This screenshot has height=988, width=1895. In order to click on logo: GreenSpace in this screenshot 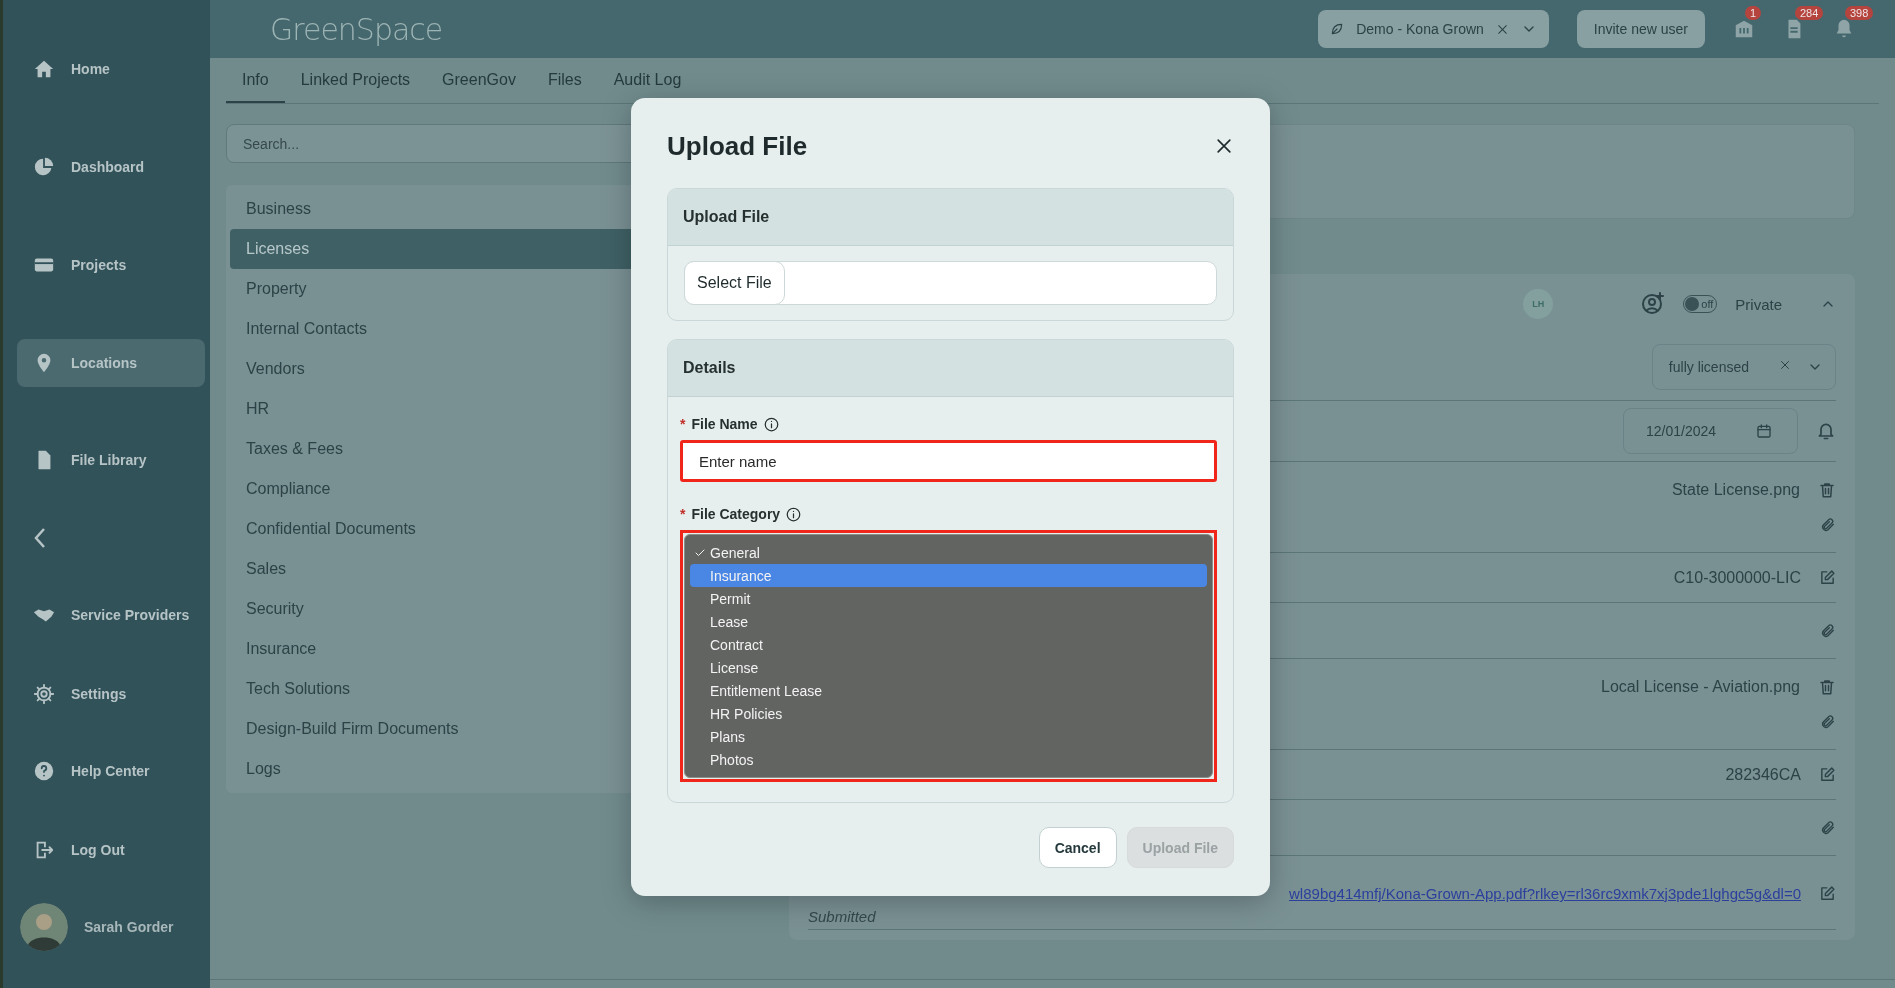, I will do `click(356, 29)`.